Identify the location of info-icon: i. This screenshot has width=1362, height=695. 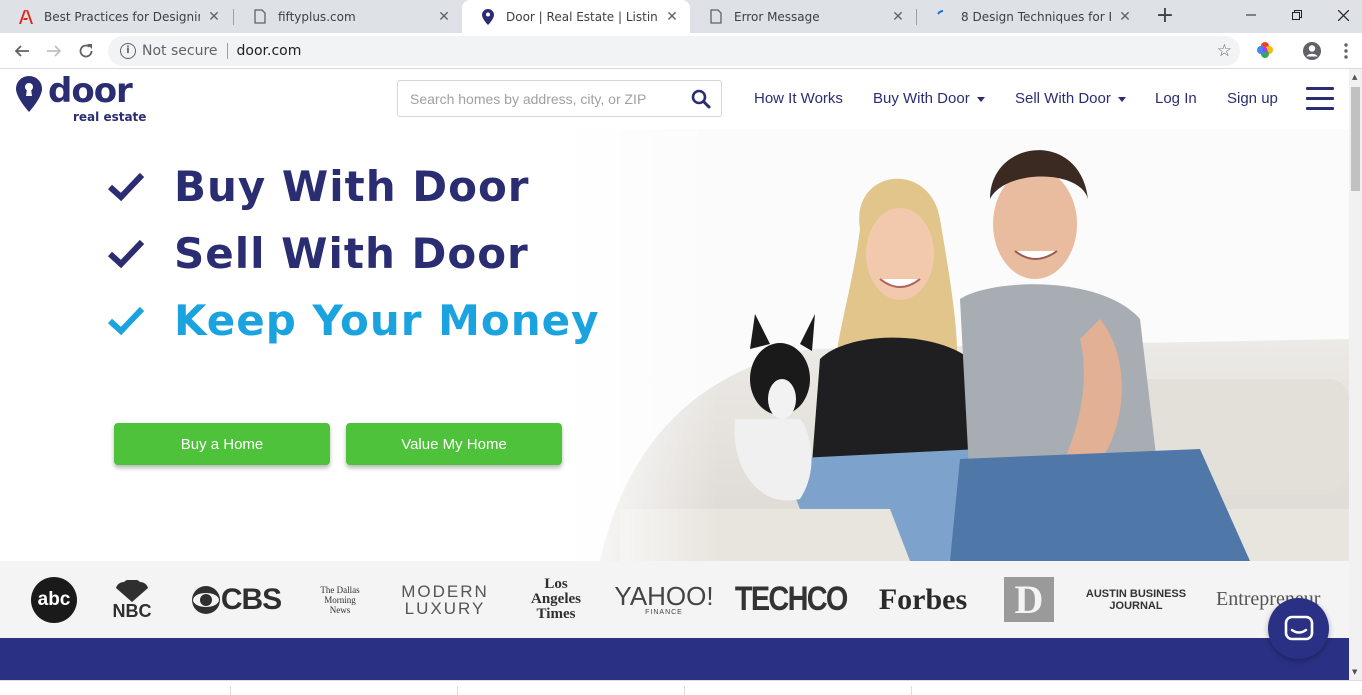
(128, 51).